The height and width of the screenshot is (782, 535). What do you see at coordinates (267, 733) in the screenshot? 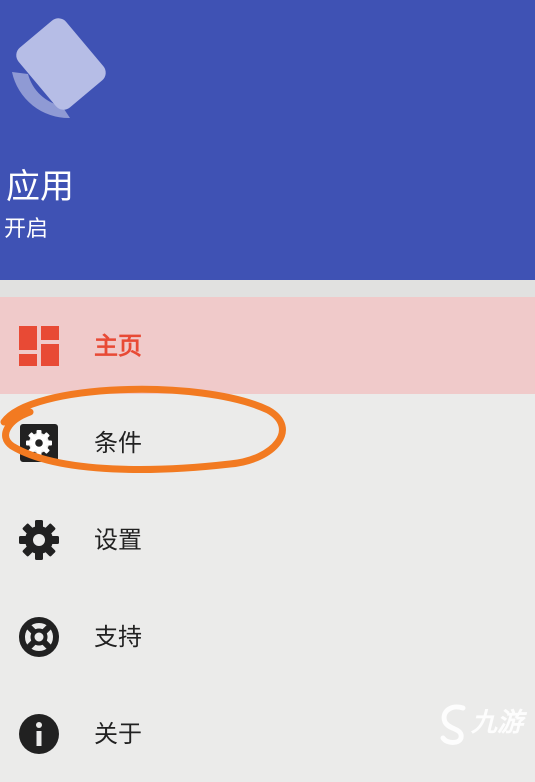
I see `menu-item-about: 关于` at bounding box center [267, 733].